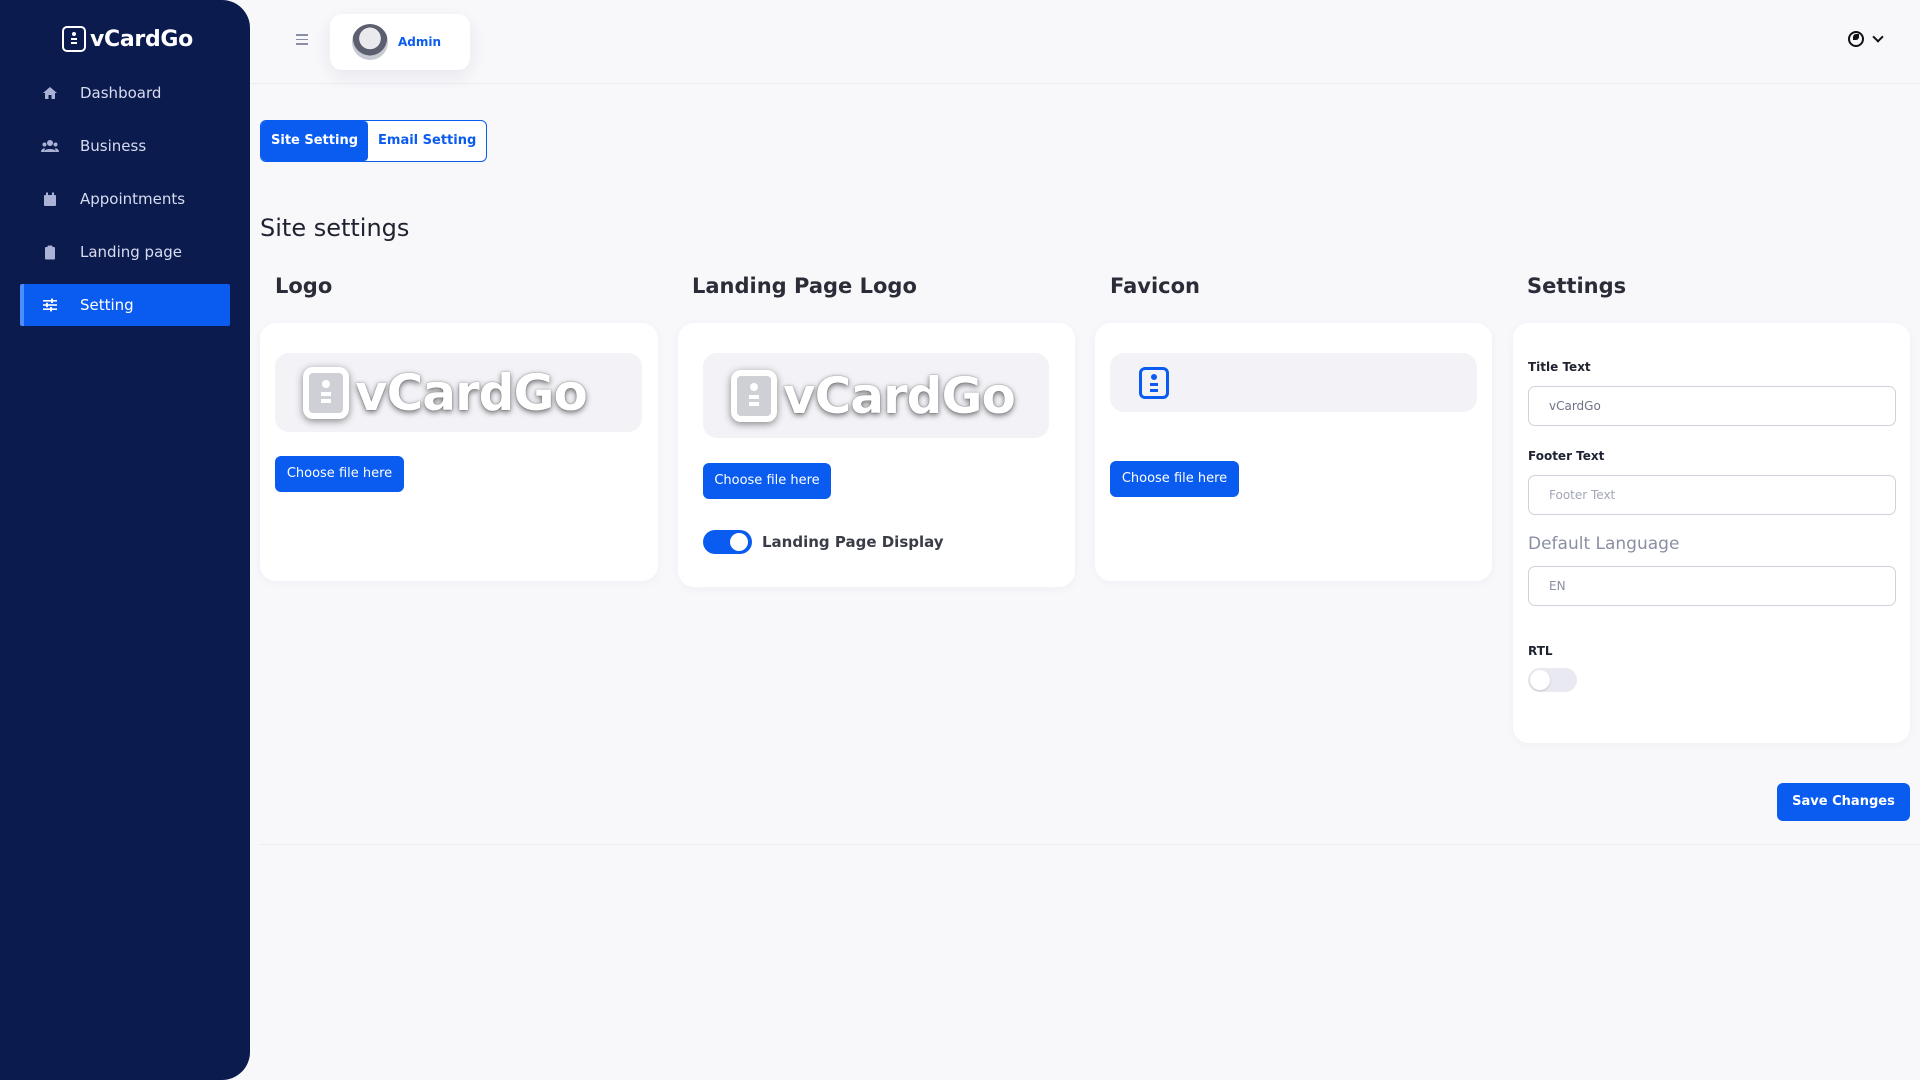 The height and width of the screenshot is (1080, 1920). Describe the element at coordinates (1866, 39) in the screenshot. I see `language-switcher` at that location.